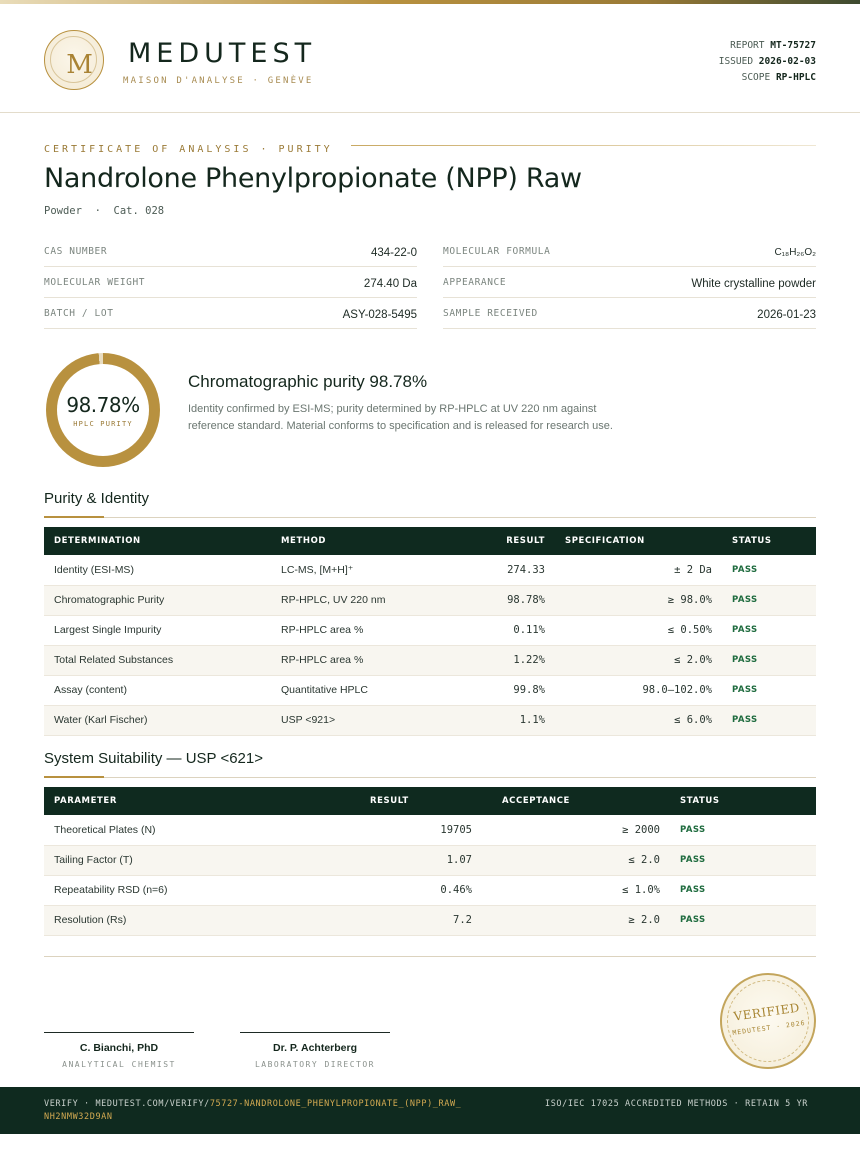 The width and height of the screenshot is (860, 1165). What do you see at coordinates (430, 801) in the screenshot?
I see `table-header-row: PARAMETER RESULT ACCEPTANCE STATUS` at bounding box center [430, 801].